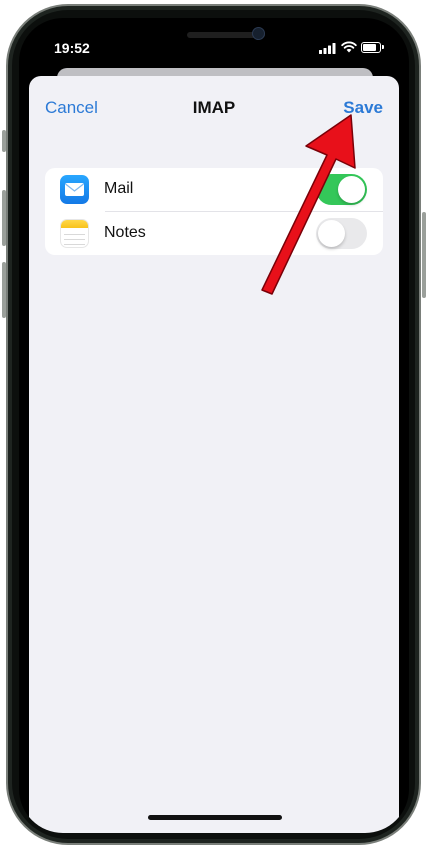 The height and width of the screenshot is (851, 428). Describe the element at coordinates (4, 290) in the screenshot. I see `volume-down-button` at that location.